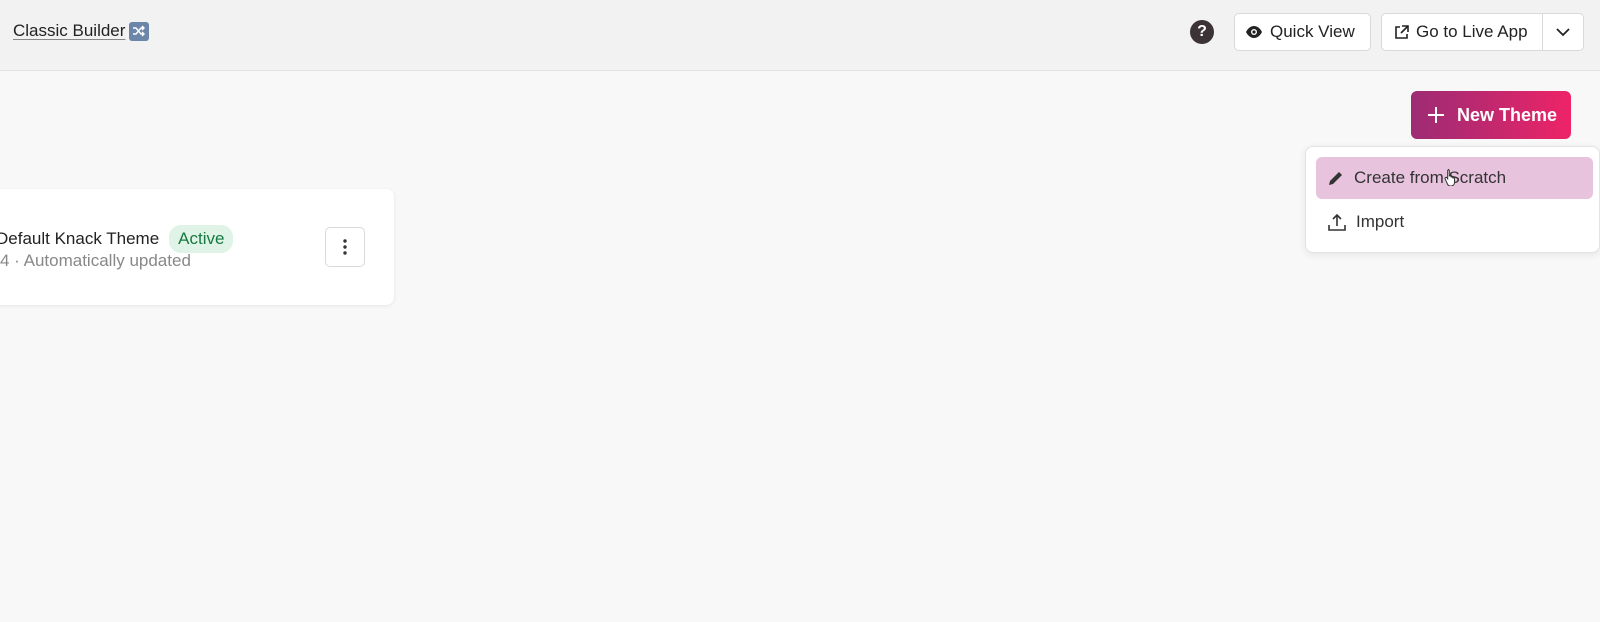 The height and width of the screenshot is (622, 1600). I want to click on more-vertical-icon, so click(345, 247).